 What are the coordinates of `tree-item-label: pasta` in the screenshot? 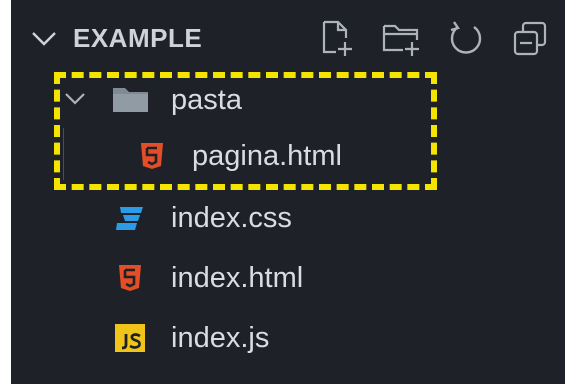 It's located at (206, 100).